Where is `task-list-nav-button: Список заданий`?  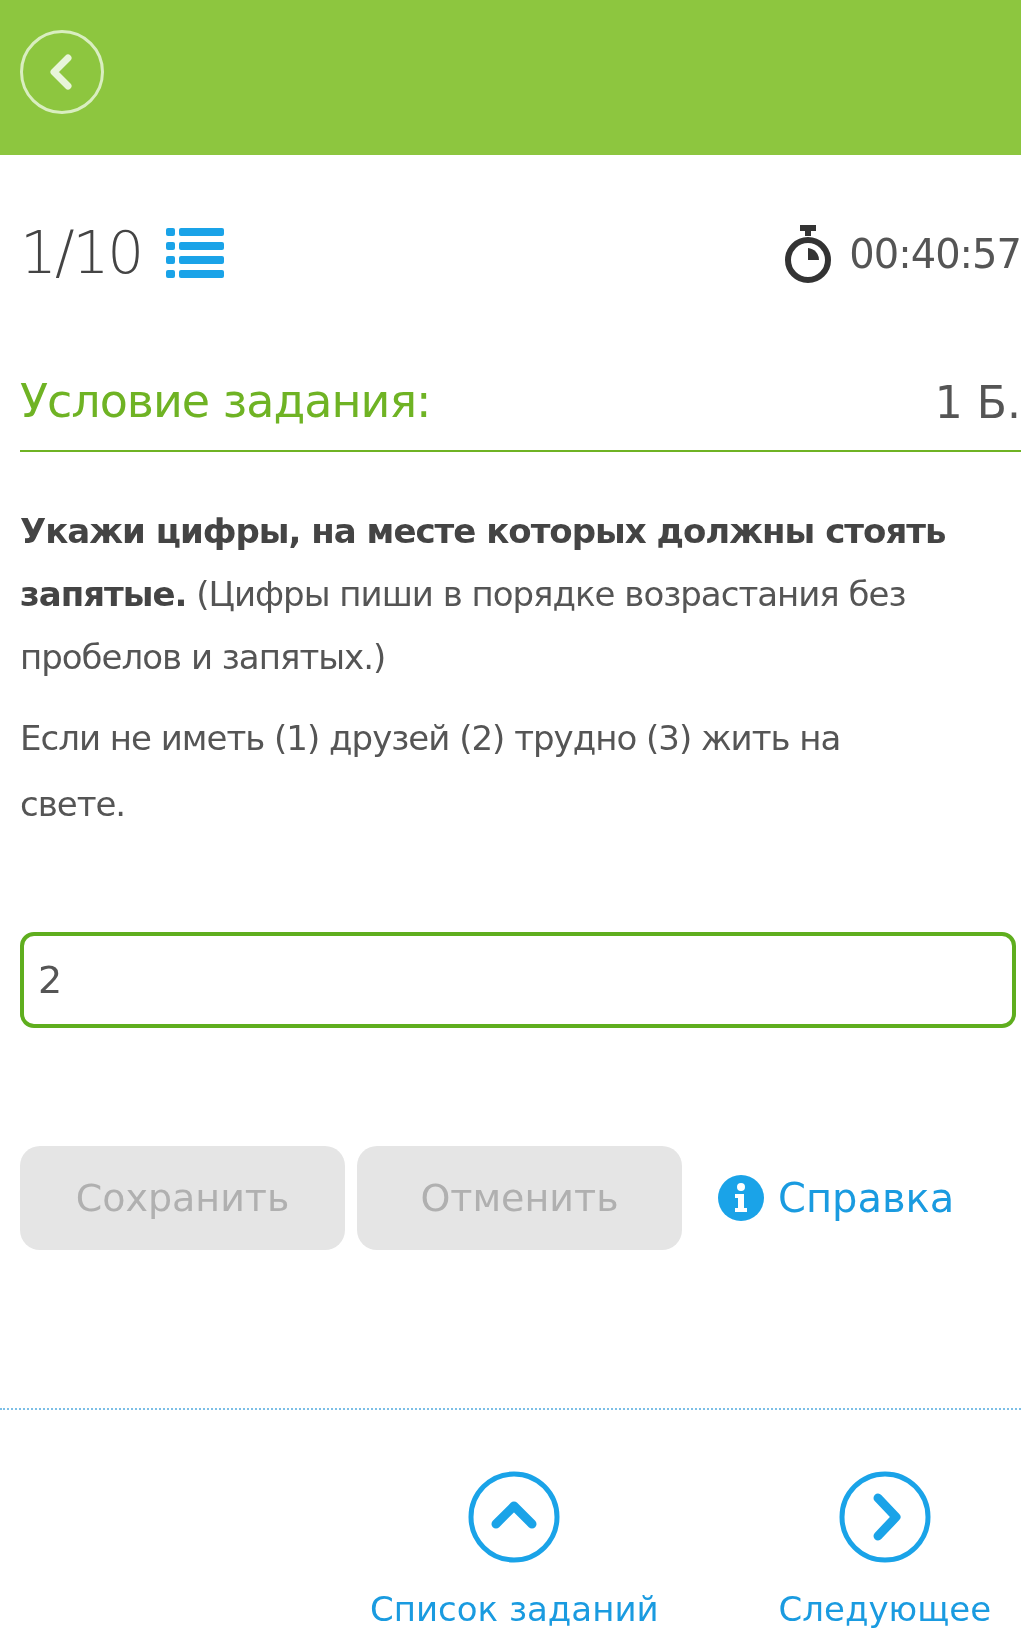
task-list-nav-button: Список заданий is located at coordinates (514, 1552).